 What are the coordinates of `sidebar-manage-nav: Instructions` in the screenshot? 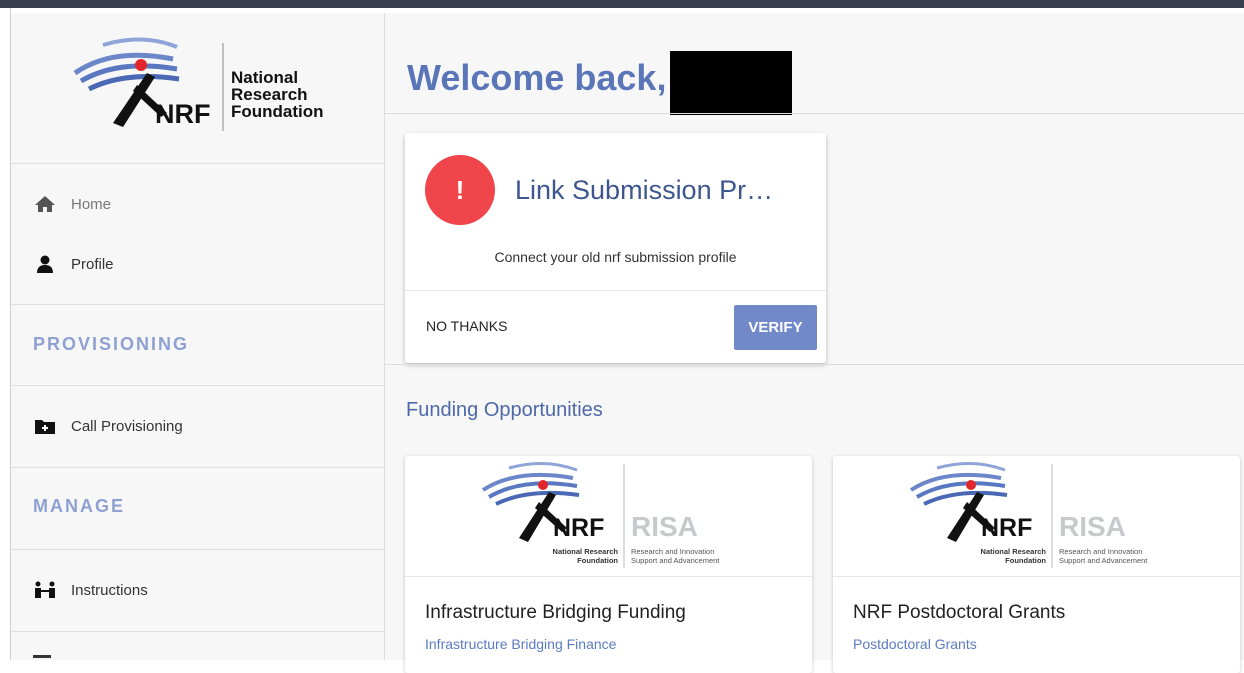 It's located at (197, 591).